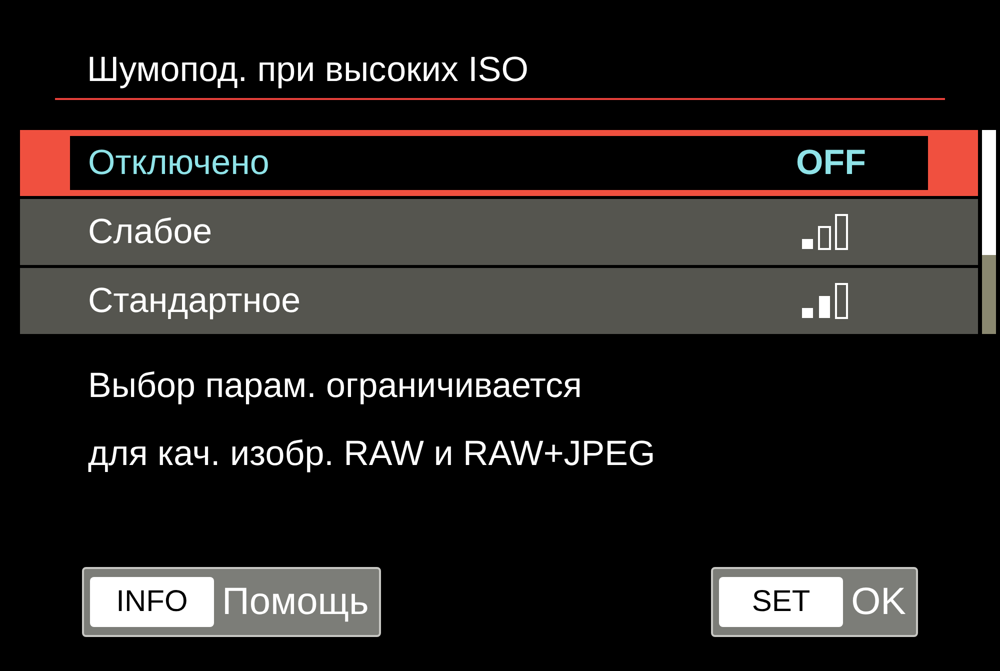 Image resolution: width=1000 pixels, height=671 pixels. Describe the element at coordinates (499, 232) in the screenshot. I see `menu-option: Слабое` at that location.